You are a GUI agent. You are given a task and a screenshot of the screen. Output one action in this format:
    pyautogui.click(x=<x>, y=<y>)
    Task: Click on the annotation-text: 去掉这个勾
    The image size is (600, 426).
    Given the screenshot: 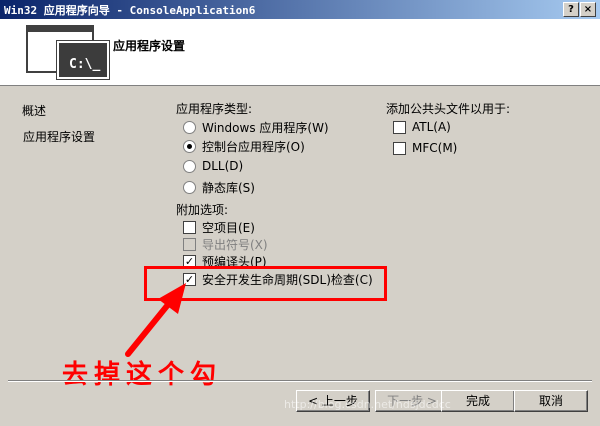 What is the action you would take?
    pyautogui.click(x=142, y=375)
    